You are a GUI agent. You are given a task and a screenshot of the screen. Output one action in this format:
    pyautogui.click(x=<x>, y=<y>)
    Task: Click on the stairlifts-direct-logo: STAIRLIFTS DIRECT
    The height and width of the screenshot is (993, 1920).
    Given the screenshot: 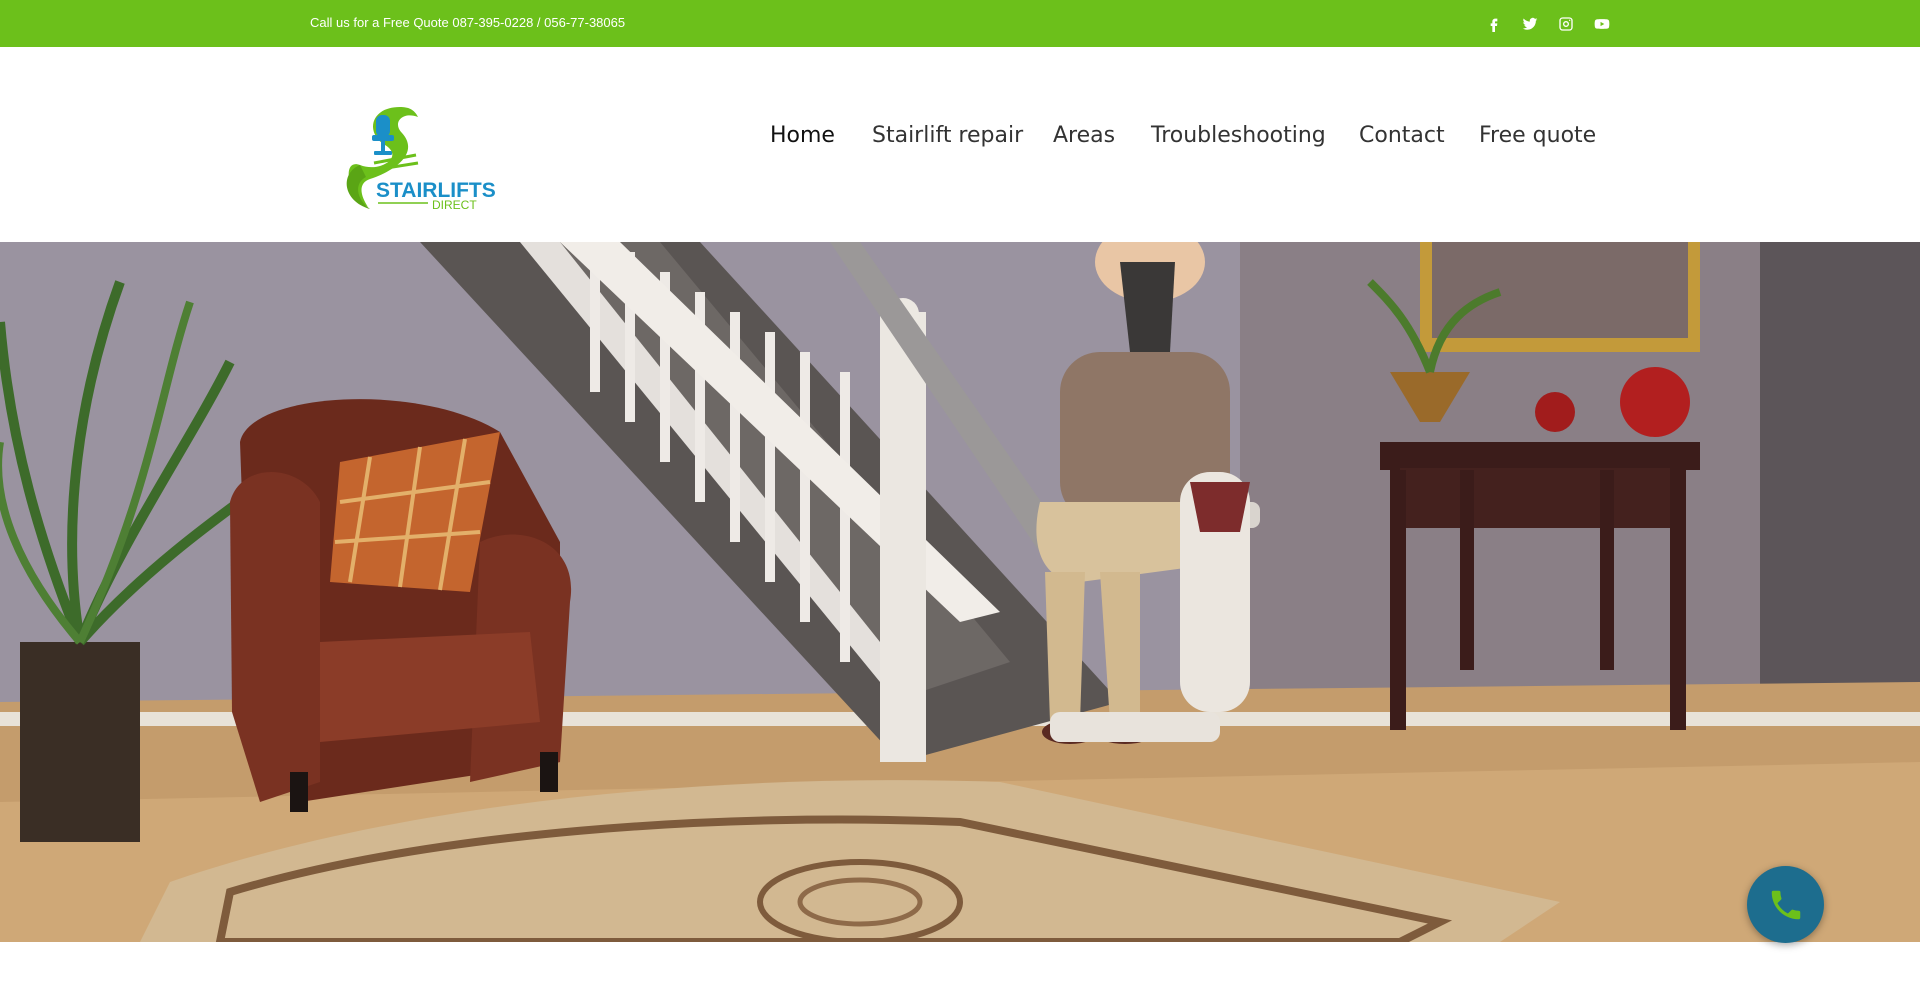 What is the action you would take?
    pyautogui.click(x=418, y=159)
    